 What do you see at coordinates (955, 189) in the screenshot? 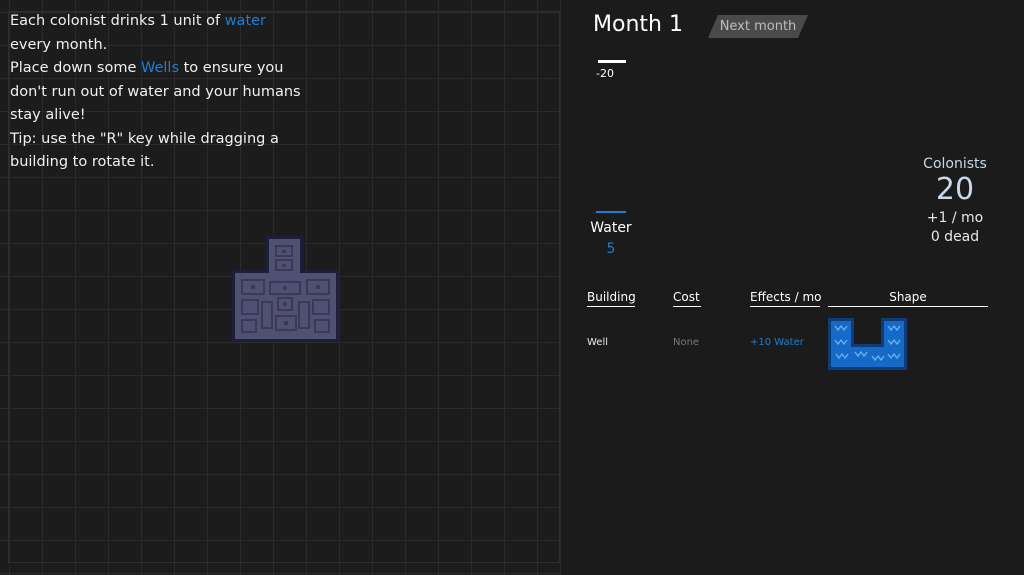
I see `colonists-count: 20` at bounding box center [955, 189].